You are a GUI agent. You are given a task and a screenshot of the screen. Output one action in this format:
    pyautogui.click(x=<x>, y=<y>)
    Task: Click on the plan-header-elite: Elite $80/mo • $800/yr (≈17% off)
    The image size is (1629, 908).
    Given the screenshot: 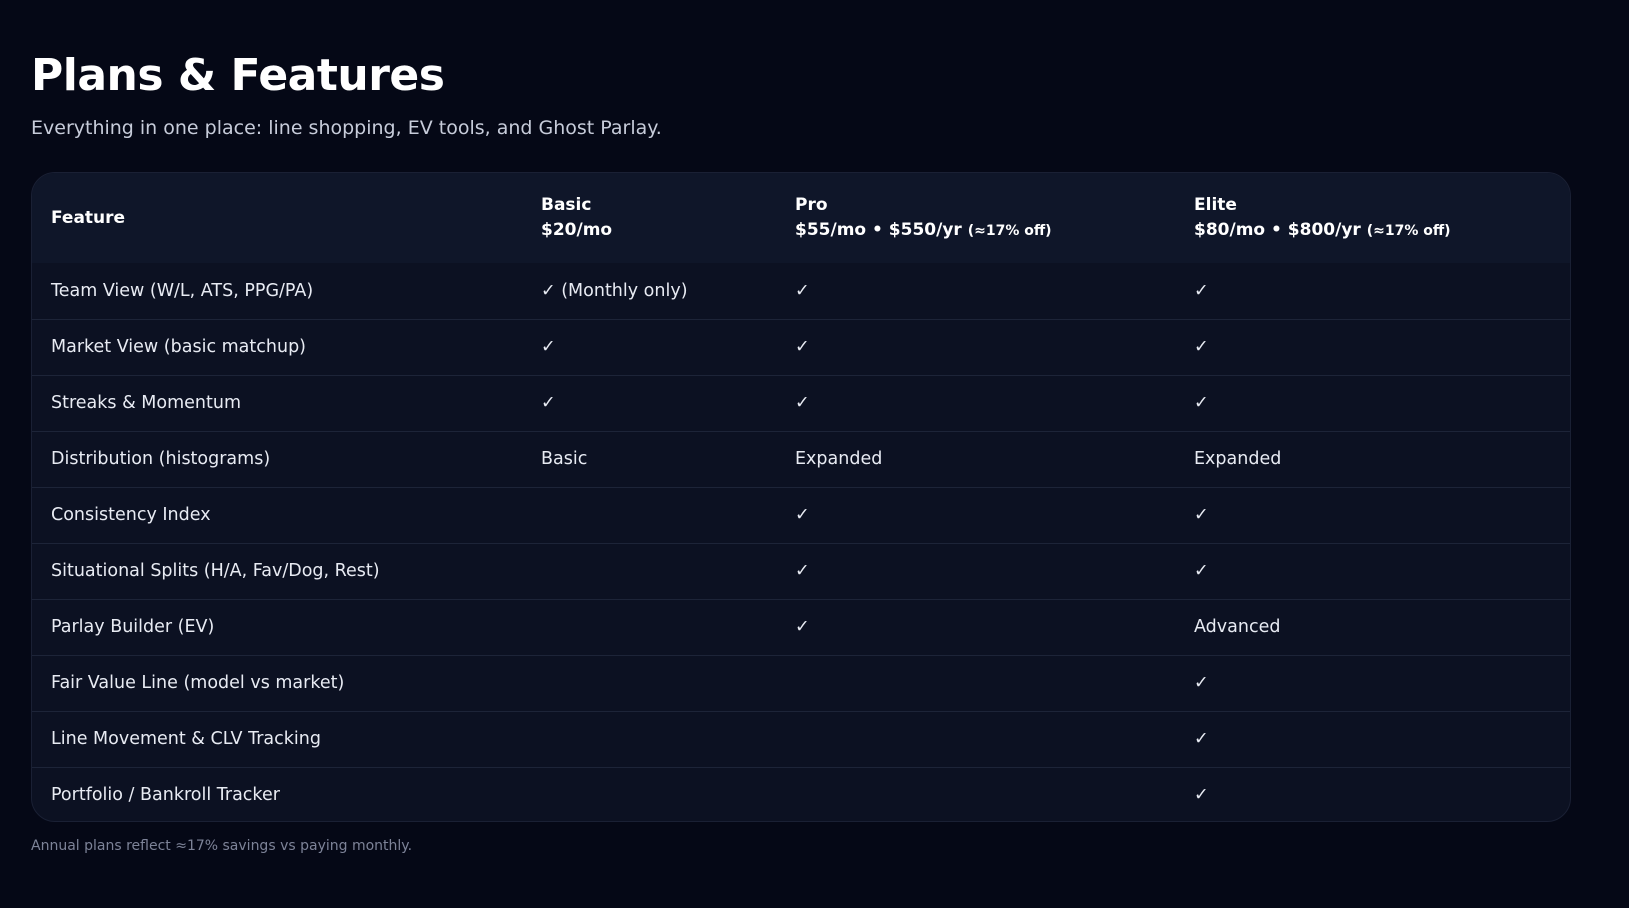 What is the action you would take?
    pyautogui.click(x=1382, y=218)
    